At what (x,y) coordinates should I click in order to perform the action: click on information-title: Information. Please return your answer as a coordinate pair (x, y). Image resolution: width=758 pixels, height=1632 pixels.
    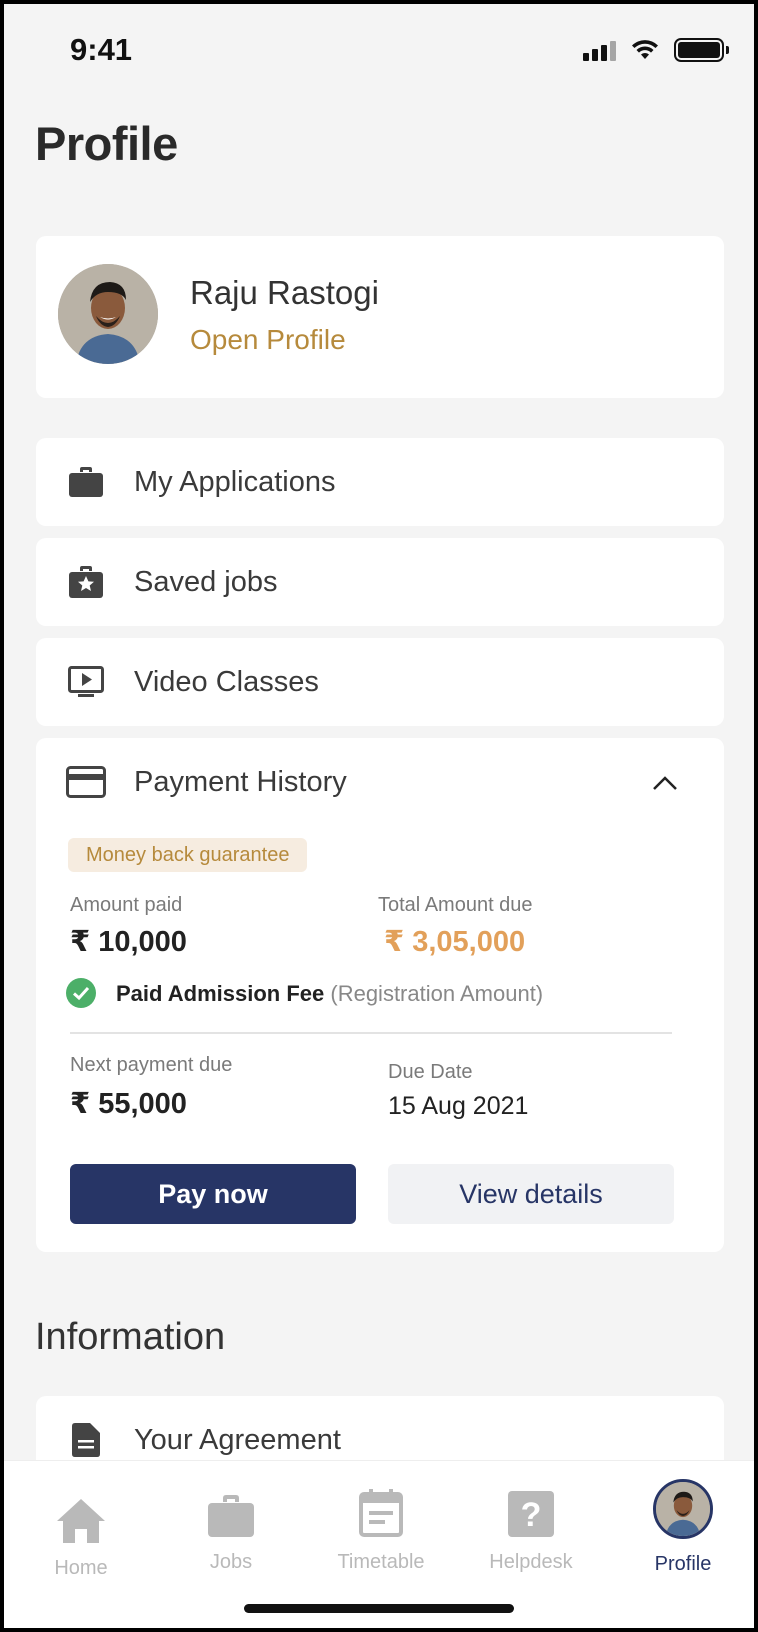
    Looking at the image, I should click on (130, 1337).